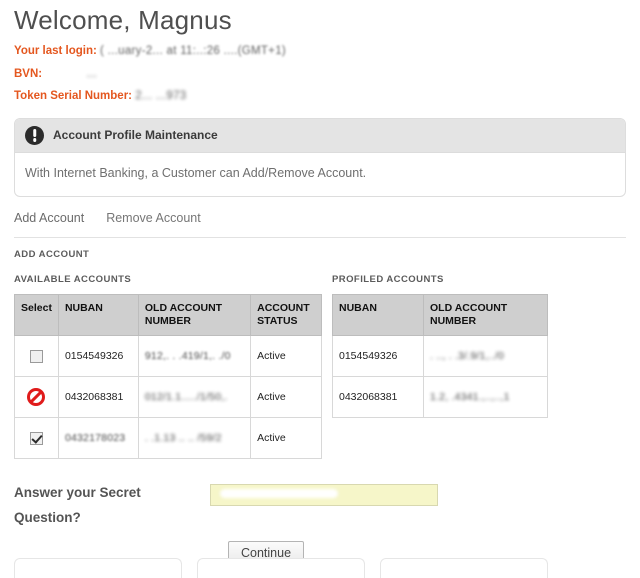 This screenshot has width=640, height=578. Describe the element at coordinates (73, 279) in the screenshot. I see `available-accounts-caption: AVAILABLE ACCOUNTS` at that location.